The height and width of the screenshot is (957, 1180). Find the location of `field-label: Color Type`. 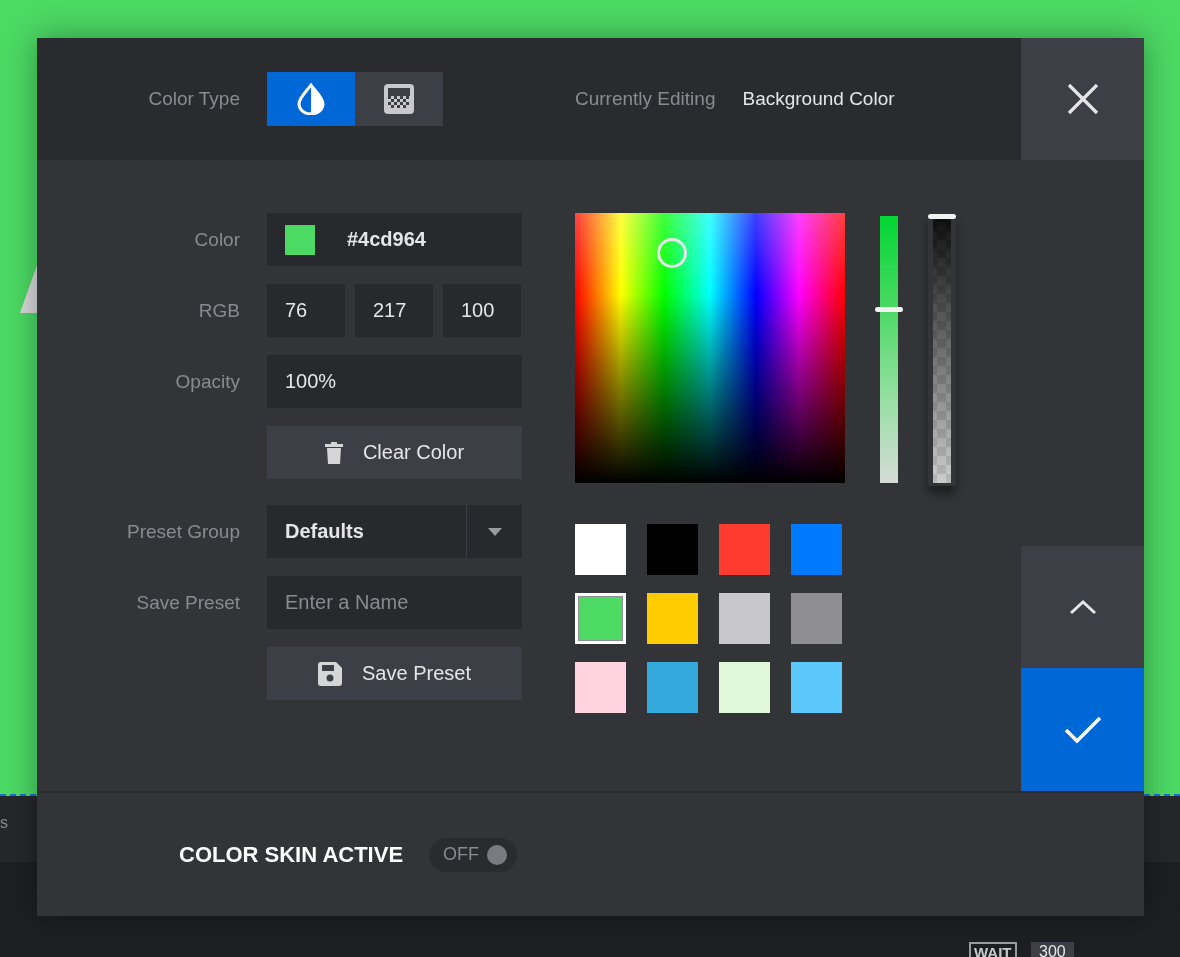

field-label: Color Type is located at coordinates (193, 99).